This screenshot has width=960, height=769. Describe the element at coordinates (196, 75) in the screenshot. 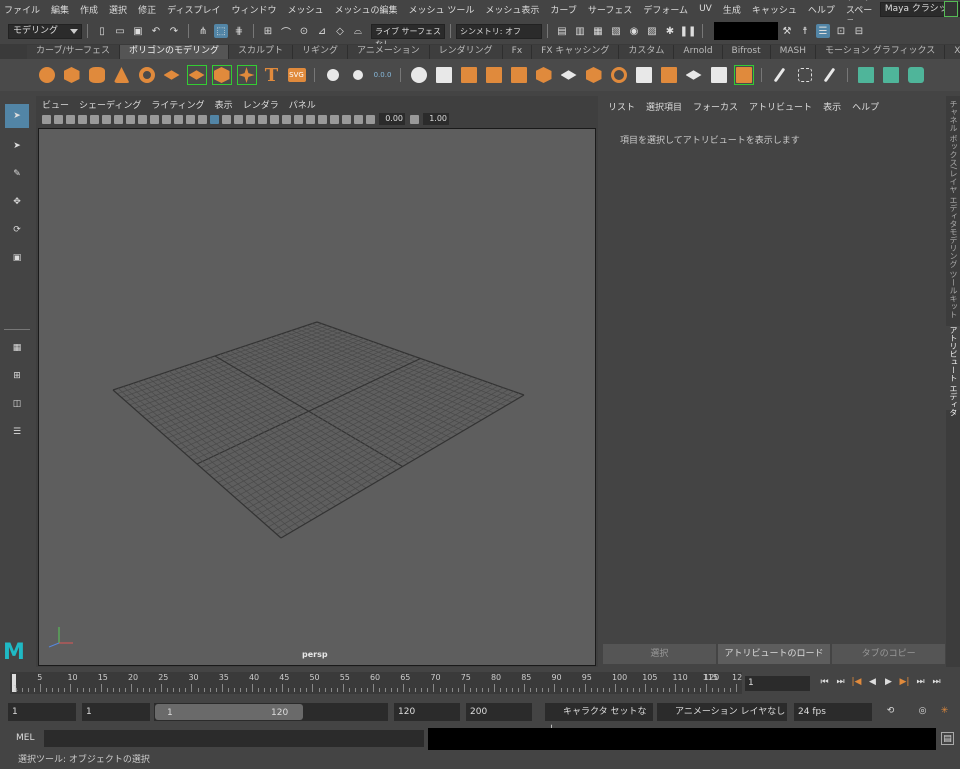

I see `poly-disc-icon` at that location.